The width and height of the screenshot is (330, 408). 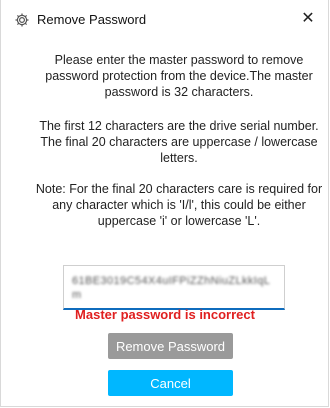 I want to click on close-icon: ✕, so click(x=308, y=19).